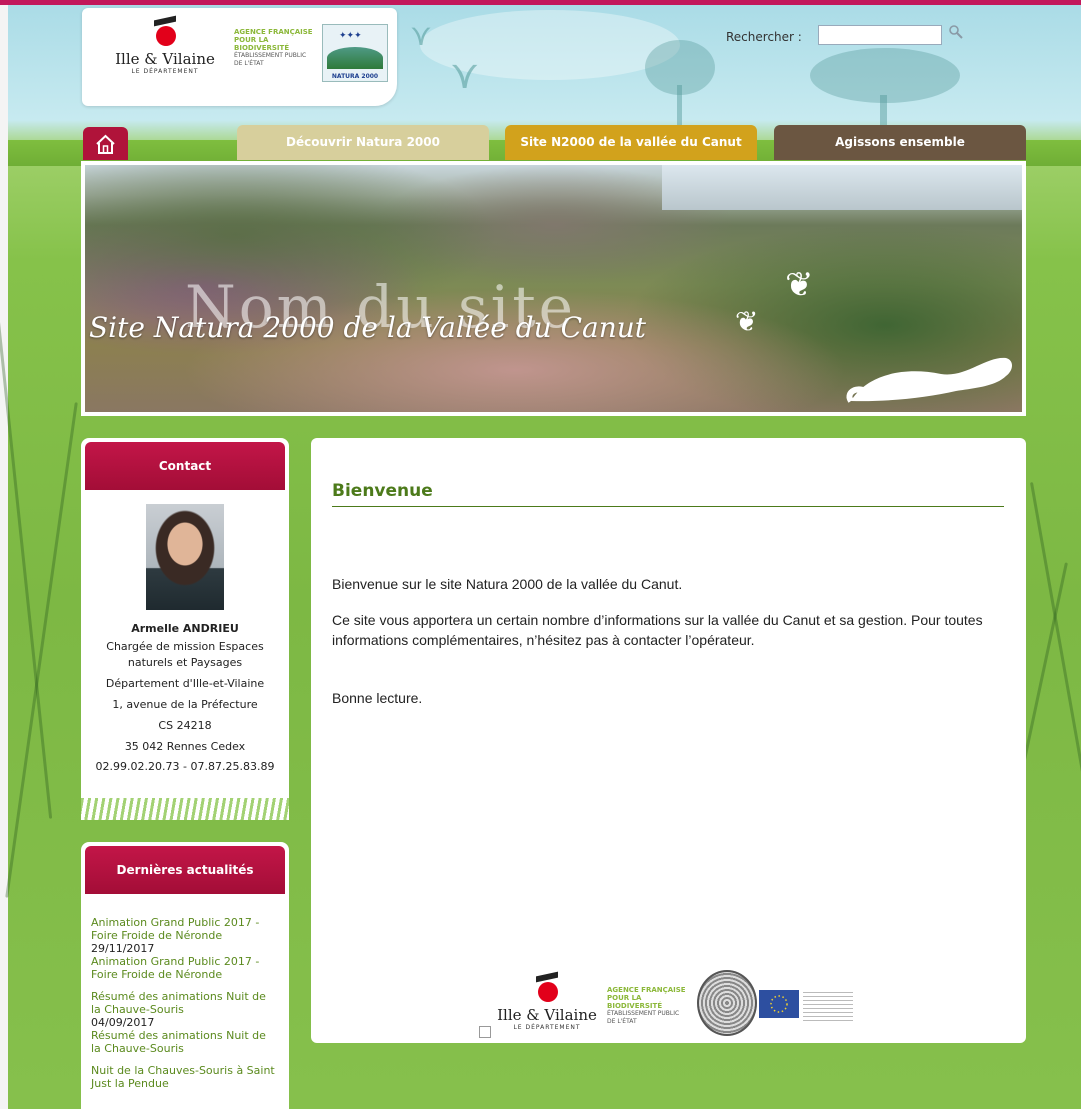  What do you see at coordinates (165, 59) in the screenshot?
I see `ille-vilaine-name: Ille & Vilaine` at bounding box center [165, 59].